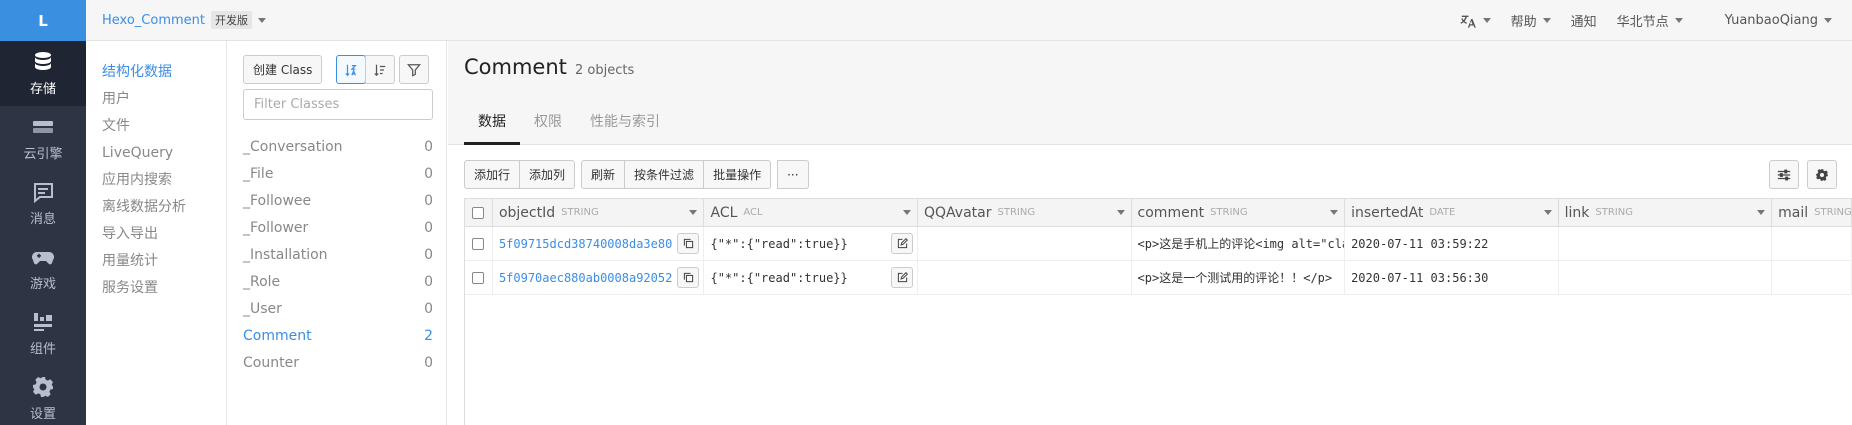  I want to click on class-item-follower: _Follower 0, so click(338, 227).